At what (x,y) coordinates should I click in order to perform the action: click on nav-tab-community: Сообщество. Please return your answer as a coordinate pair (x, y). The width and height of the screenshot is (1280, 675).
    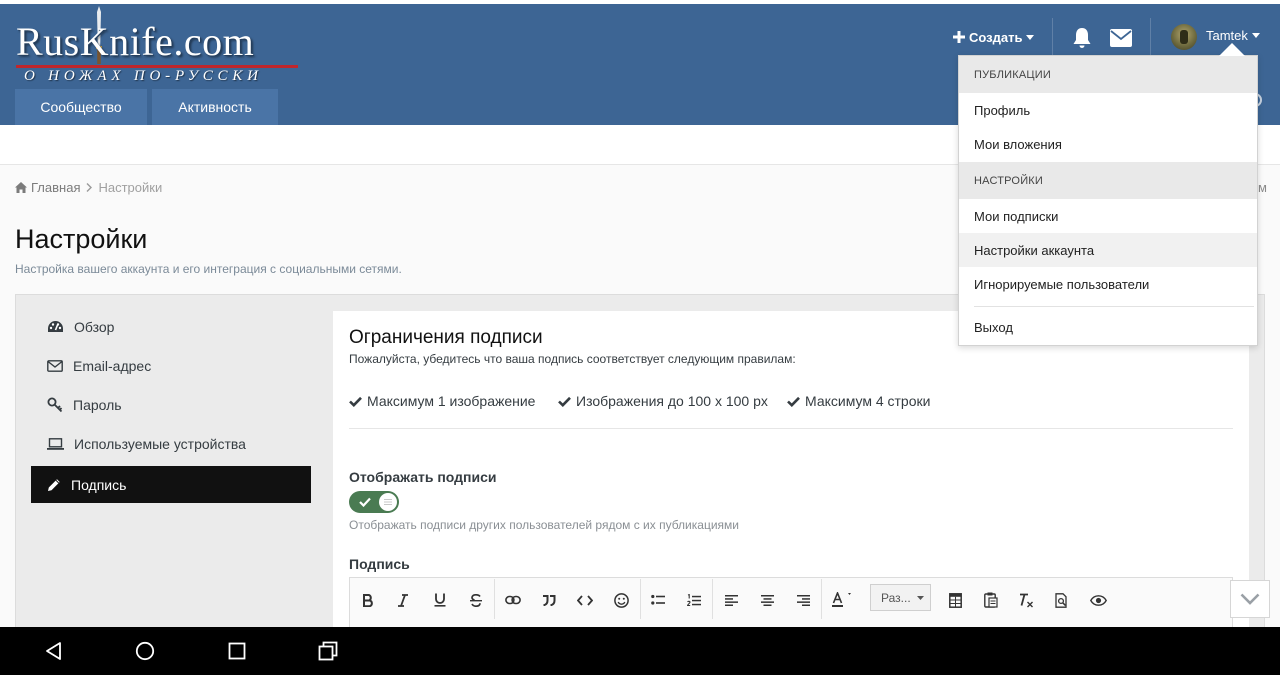
    Looking at the image, I should click on (81, 107).